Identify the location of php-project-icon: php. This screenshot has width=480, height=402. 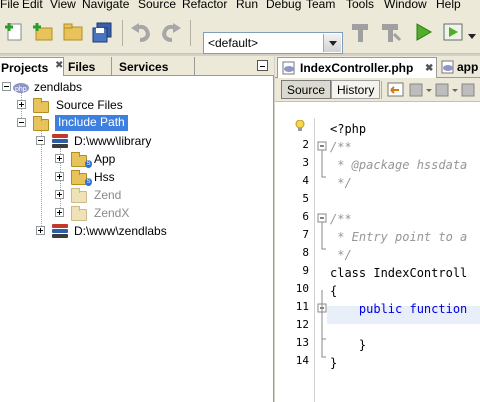
(21, 88).